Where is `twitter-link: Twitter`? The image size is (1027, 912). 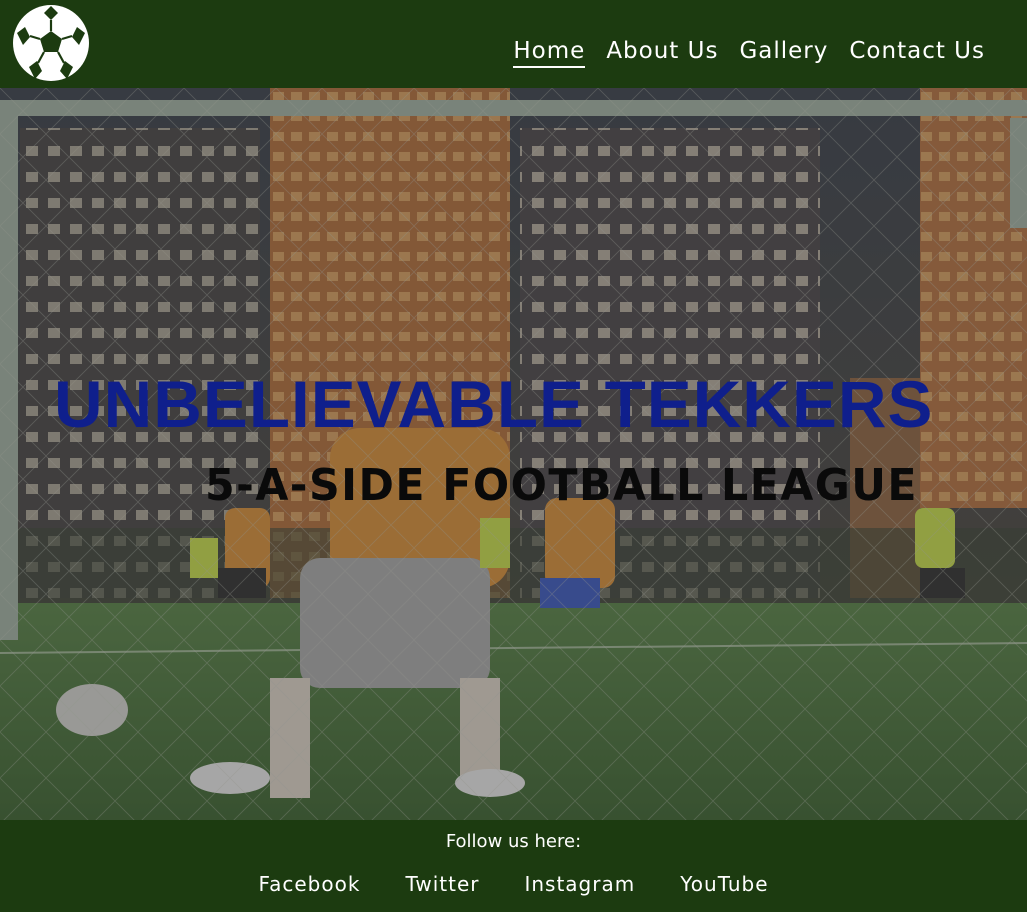 twitter-link: Twitter is located at coordinates (442, 884).